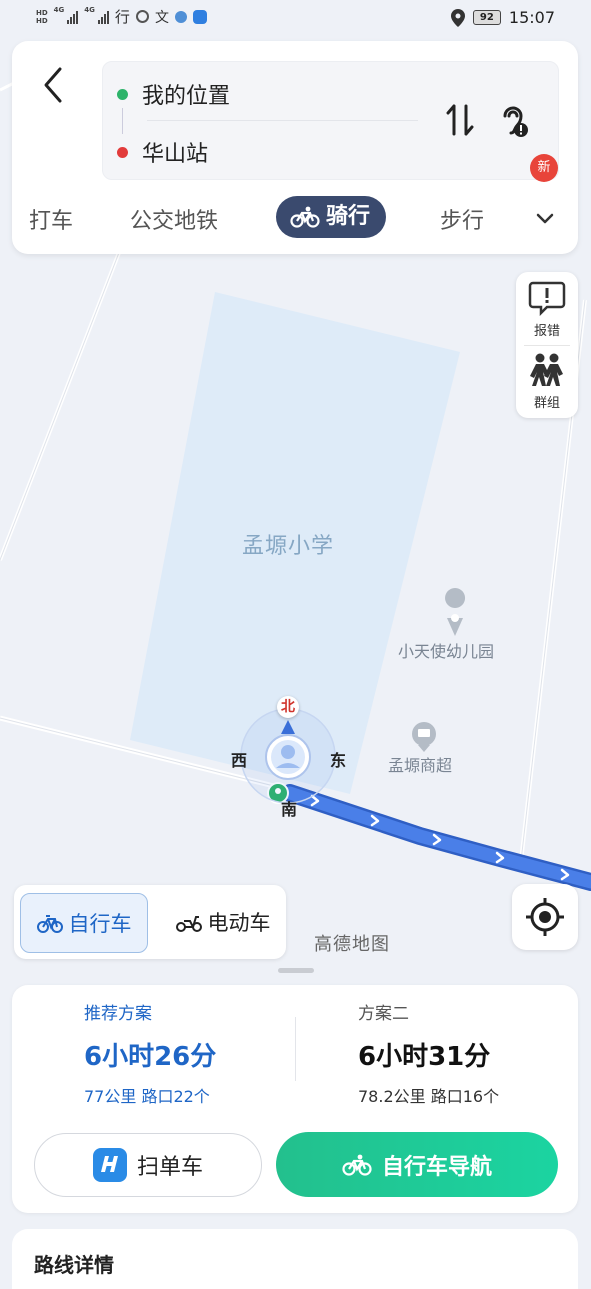  What do you see at coordinates (142, 16) in the screenshot?
I see `notification-icon` at bounding box center [142, 16].